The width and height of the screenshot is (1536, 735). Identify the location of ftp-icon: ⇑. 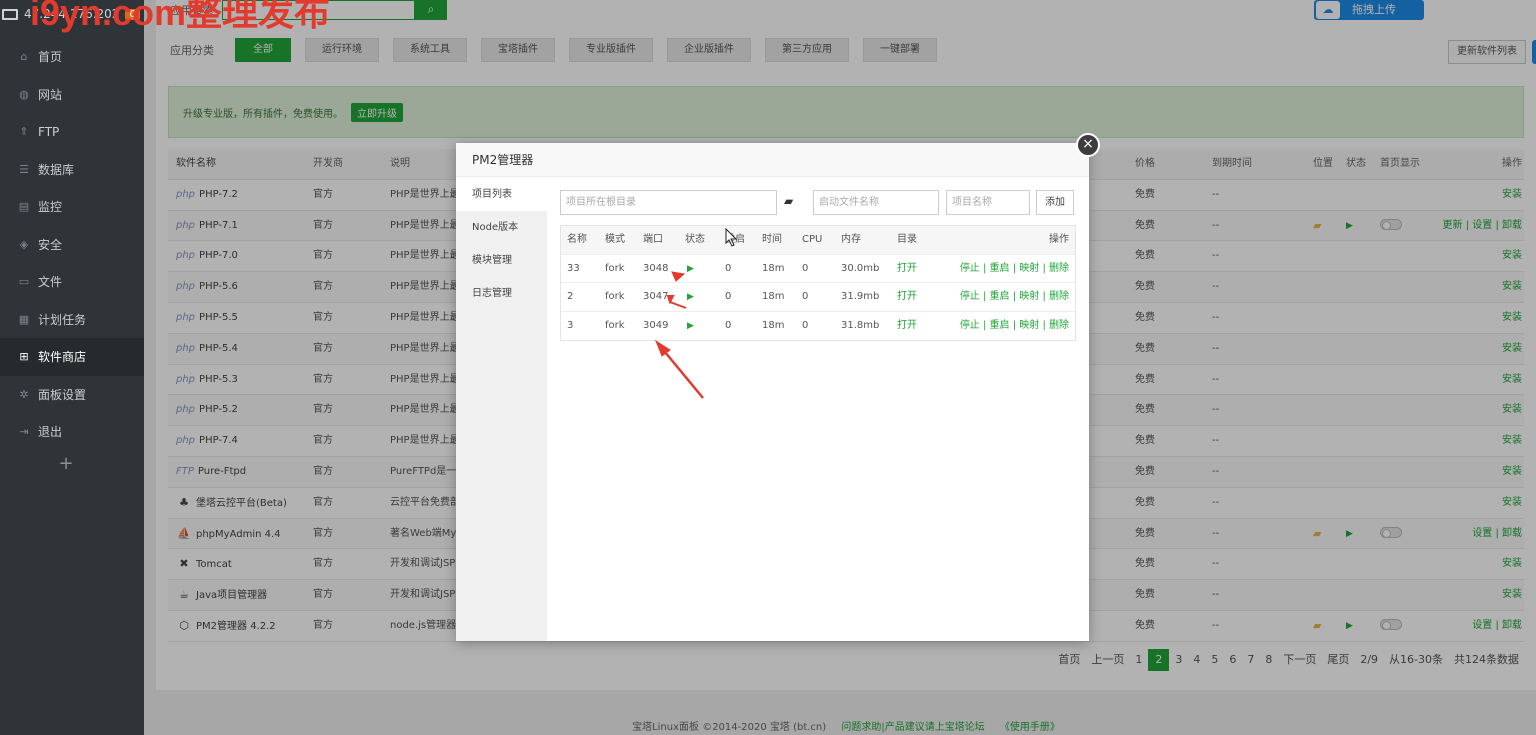
(24, 132).